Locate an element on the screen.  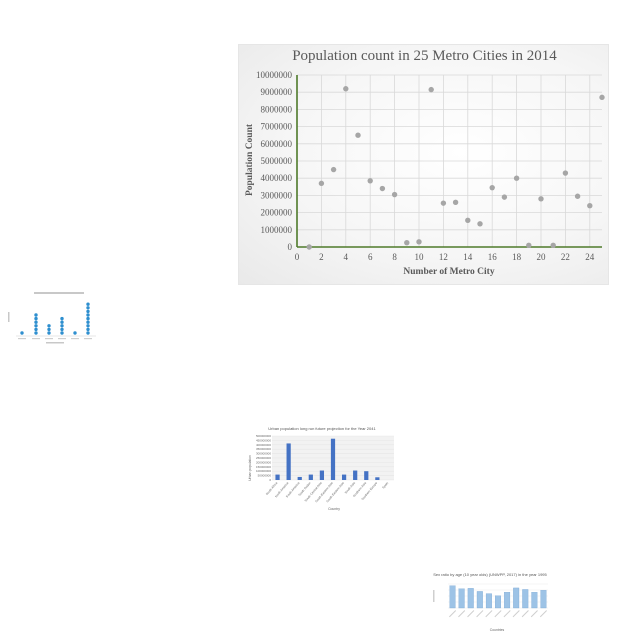
urban-y-tick: 50000000 is located at coordinates (265, 476).